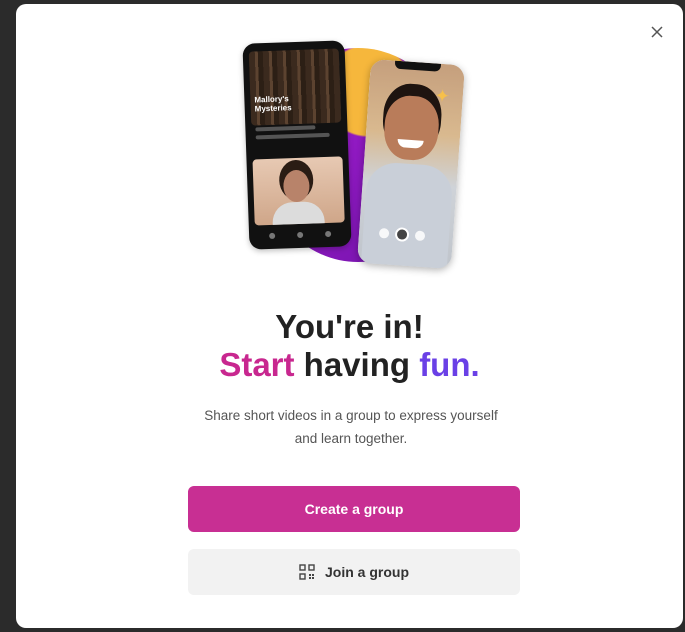  I want to click on join-group-button: Join a group, so click(354, 572).